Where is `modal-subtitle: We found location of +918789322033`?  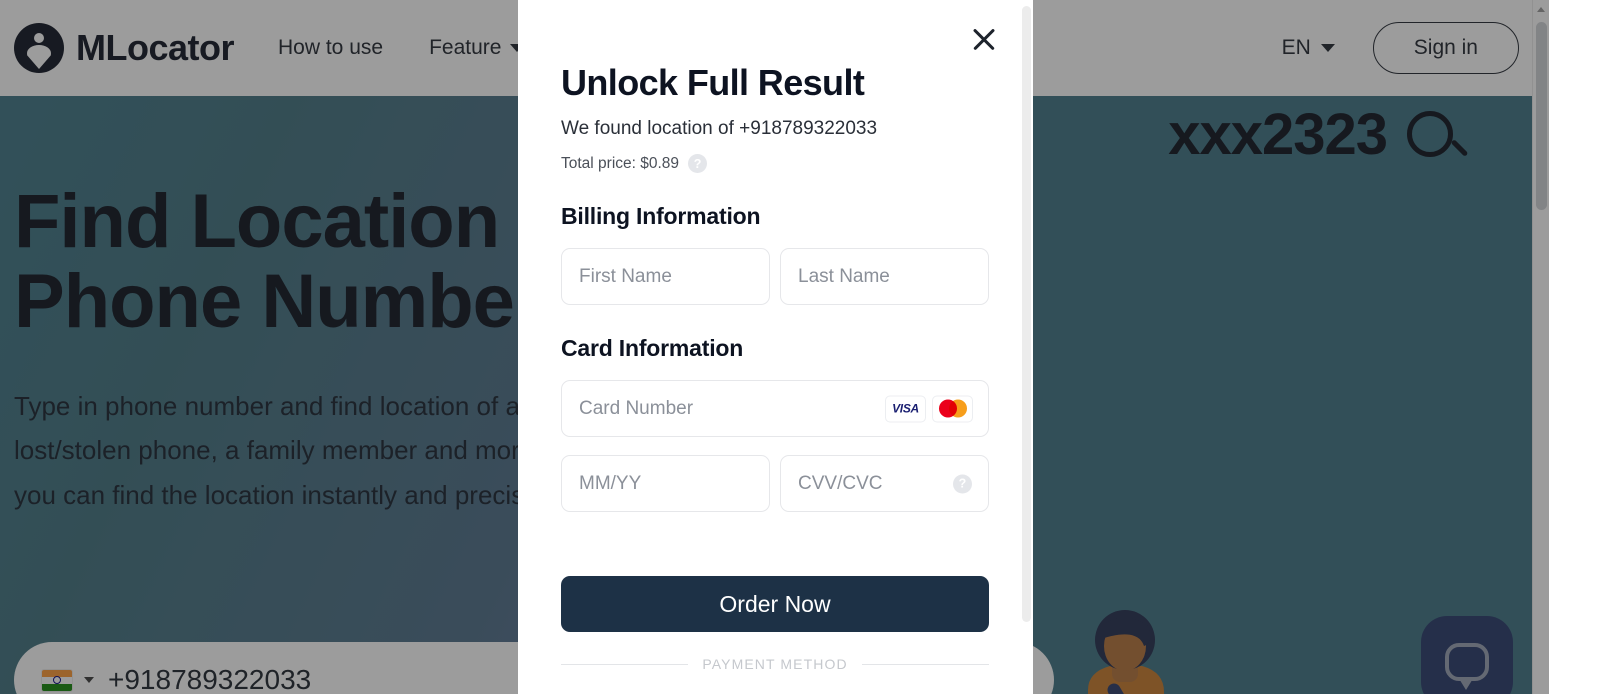
modal-subtitle: We found location of +918789322033 is located at coordinates (719, 128).